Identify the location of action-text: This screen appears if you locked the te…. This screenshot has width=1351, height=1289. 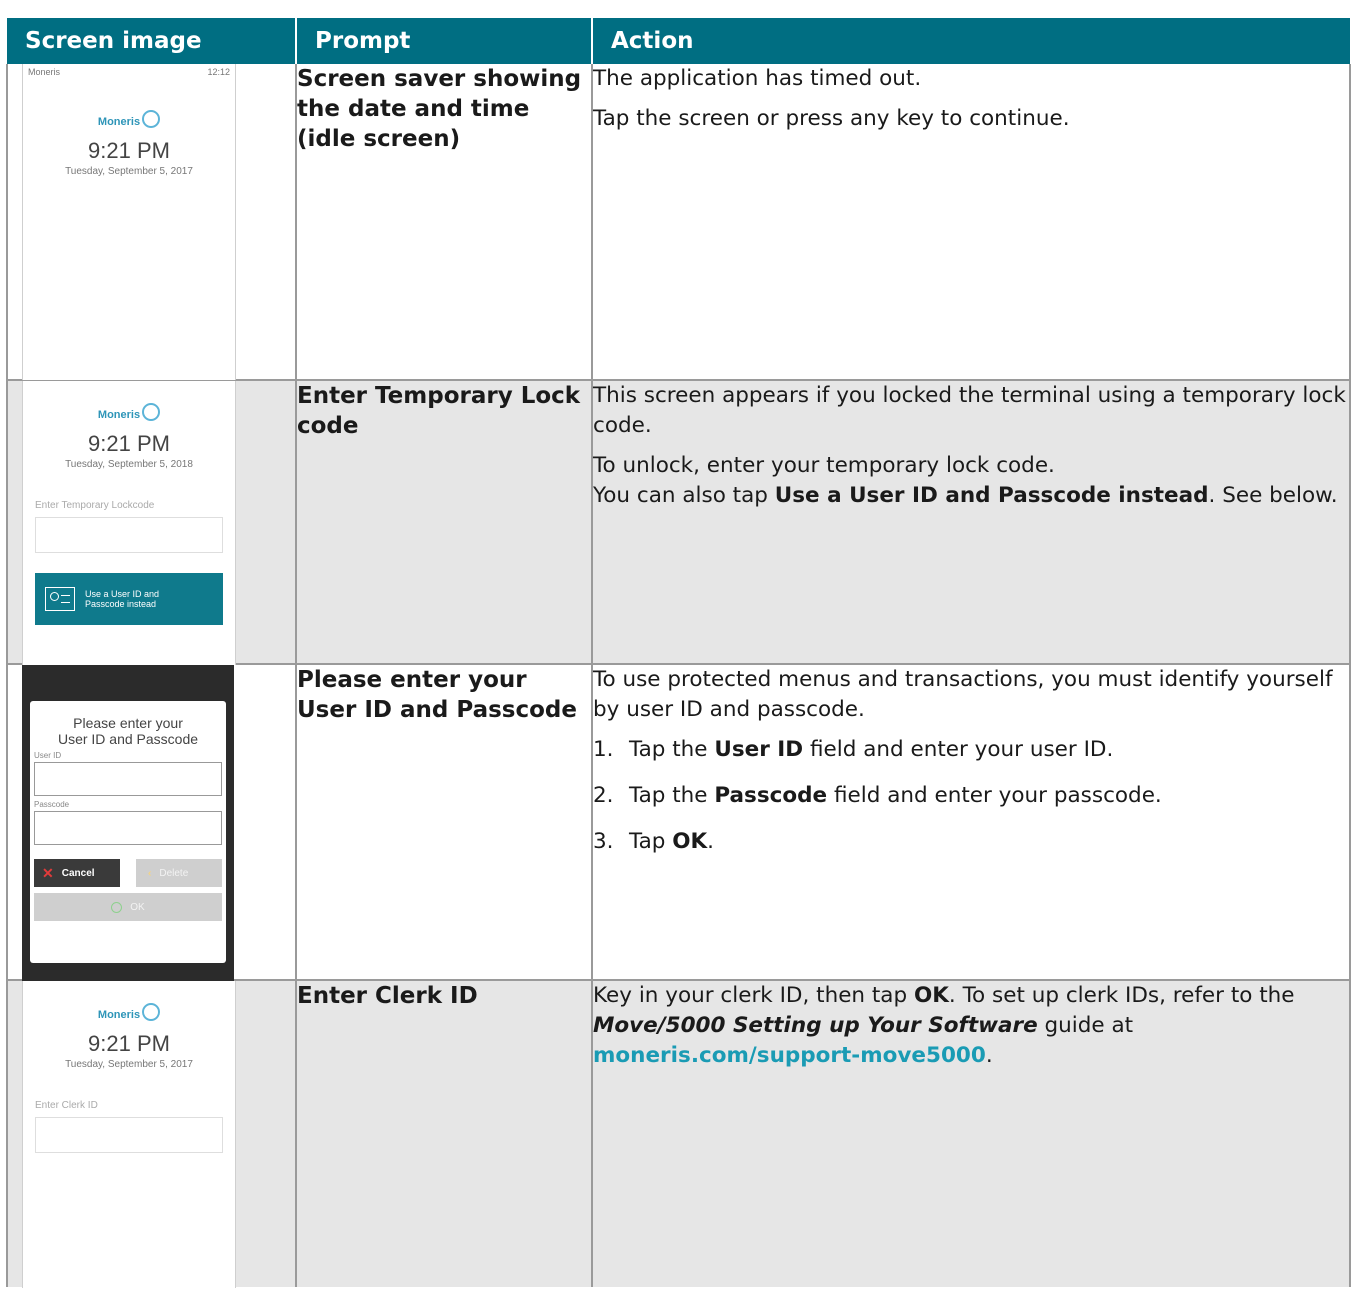
(969, 410).